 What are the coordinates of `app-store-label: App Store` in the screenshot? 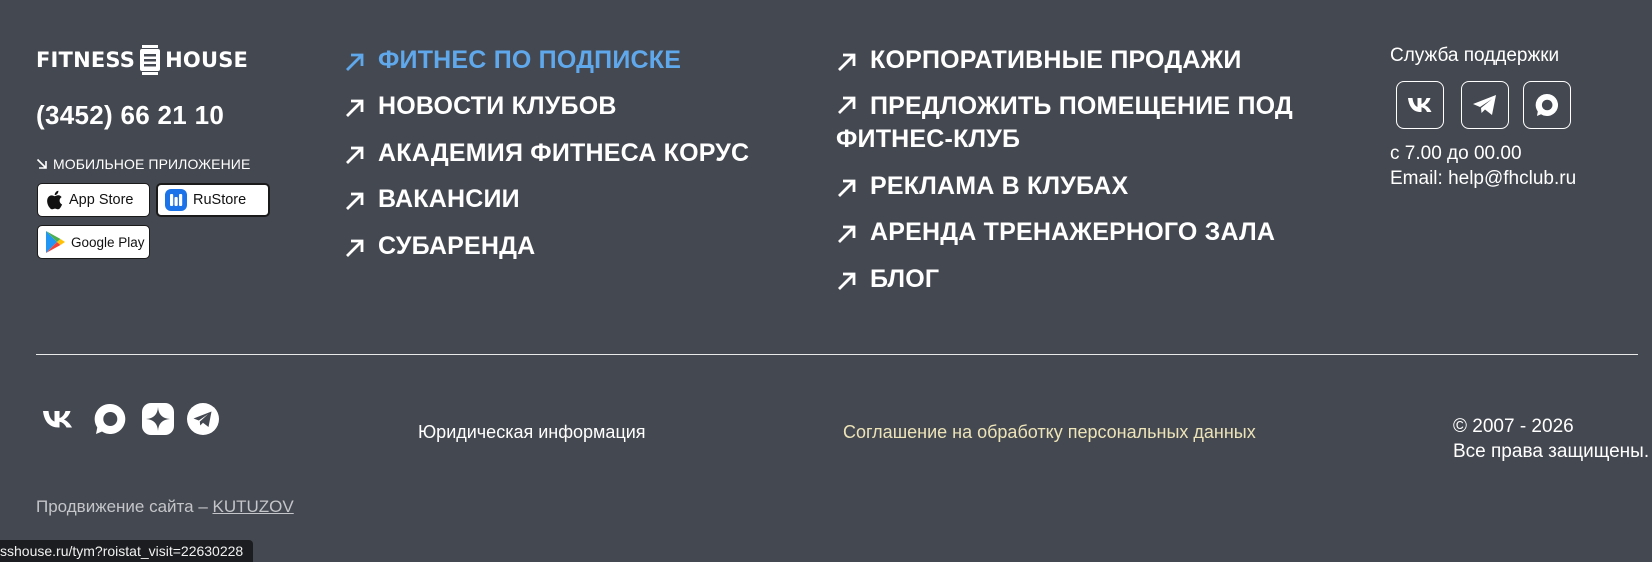 It's located at (101, 200).